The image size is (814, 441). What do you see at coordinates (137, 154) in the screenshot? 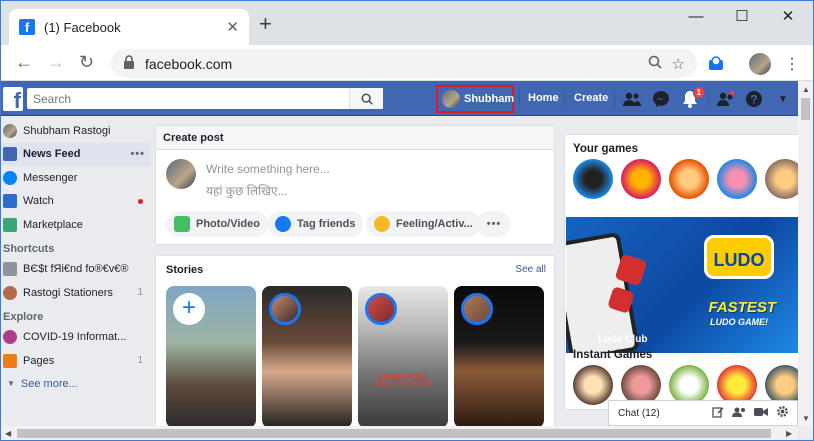
I see `more-options-icon: •••` at bounding box center [137, 154].